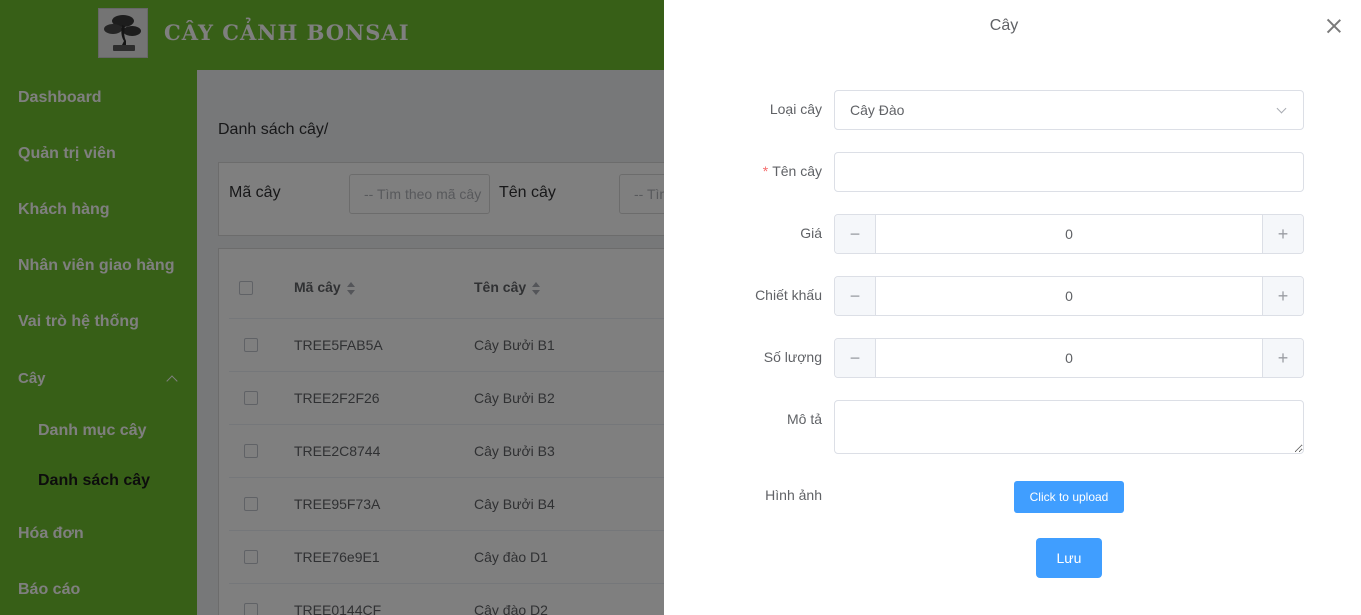 The width and height of the screenshot is (1361, 615). Describe the element at coordinates (1334, 26) in the screenshot. I see `close-icon` at that location.